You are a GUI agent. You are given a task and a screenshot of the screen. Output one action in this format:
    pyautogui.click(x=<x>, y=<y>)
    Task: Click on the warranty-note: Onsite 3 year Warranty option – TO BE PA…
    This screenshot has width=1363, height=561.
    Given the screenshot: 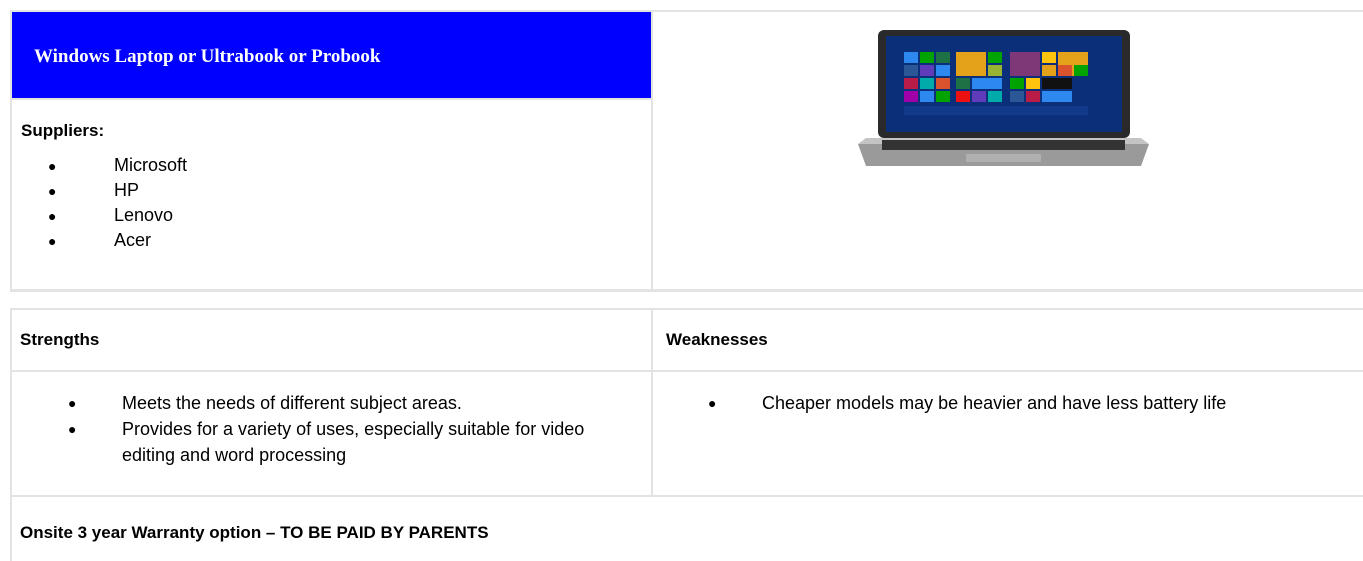 What is the action you would take?
    pyautogui.click(x=254, y=532)
    